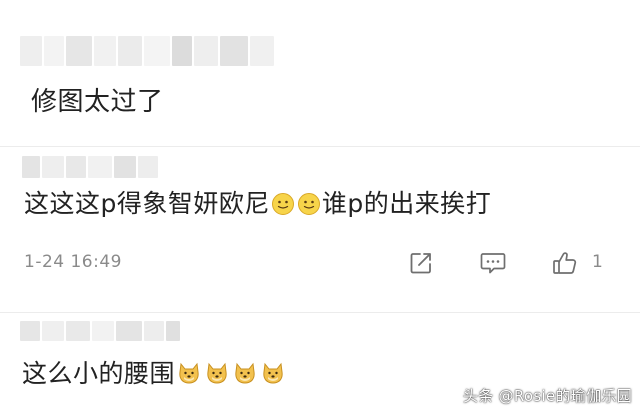 The image size is (640, 414). I want to click on like-count: 1, so click(597, 262).